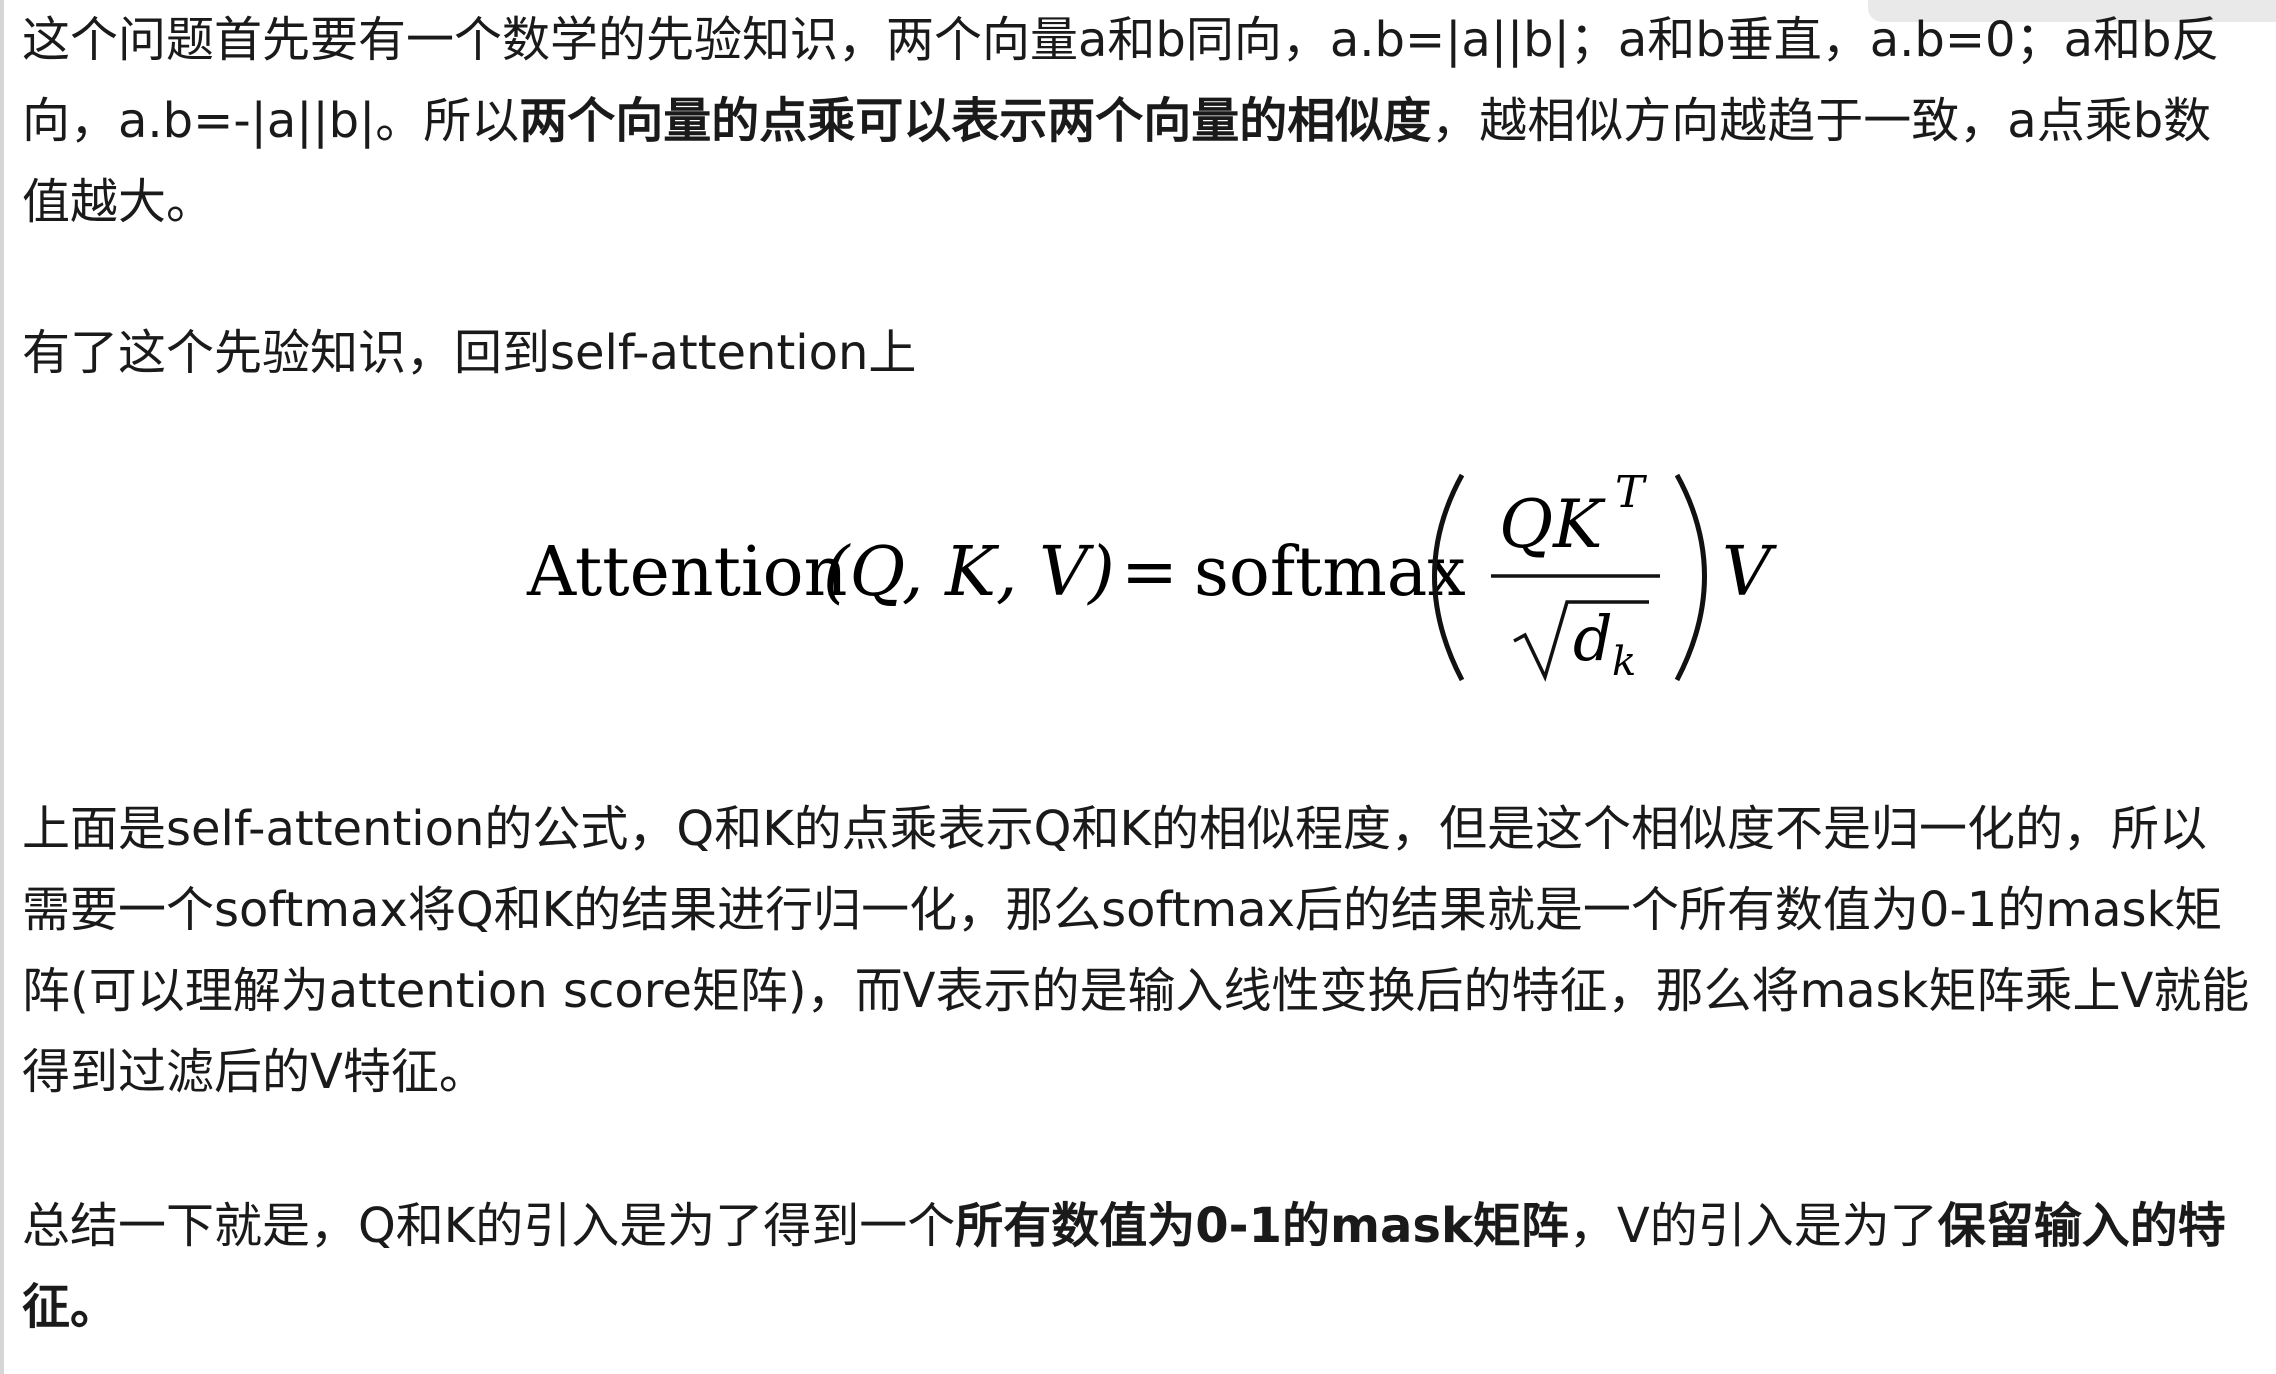 The image size is (2276, 1374). Describe the element at coordinates (1753, 1226) in the screenshot. I see `p4-text-b: ，V的引入是为了` at that location.